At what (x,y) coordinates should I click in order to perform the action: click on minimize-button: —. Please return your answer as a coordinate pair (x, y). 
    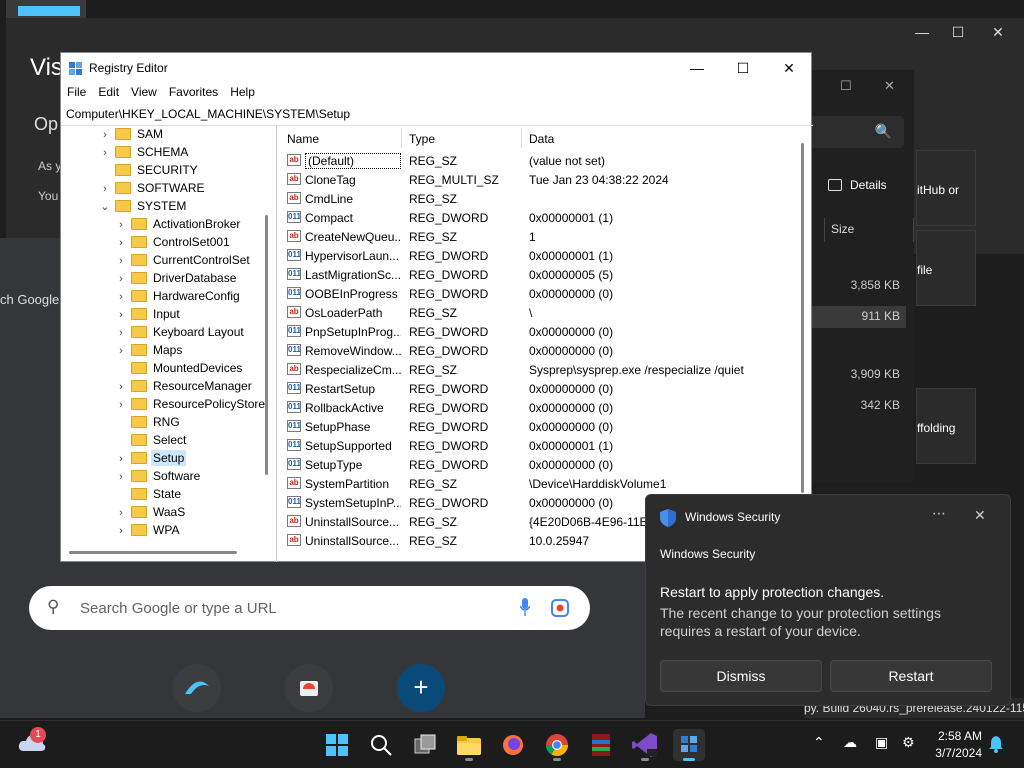
    Looking at the image, I should click on (697, 68).